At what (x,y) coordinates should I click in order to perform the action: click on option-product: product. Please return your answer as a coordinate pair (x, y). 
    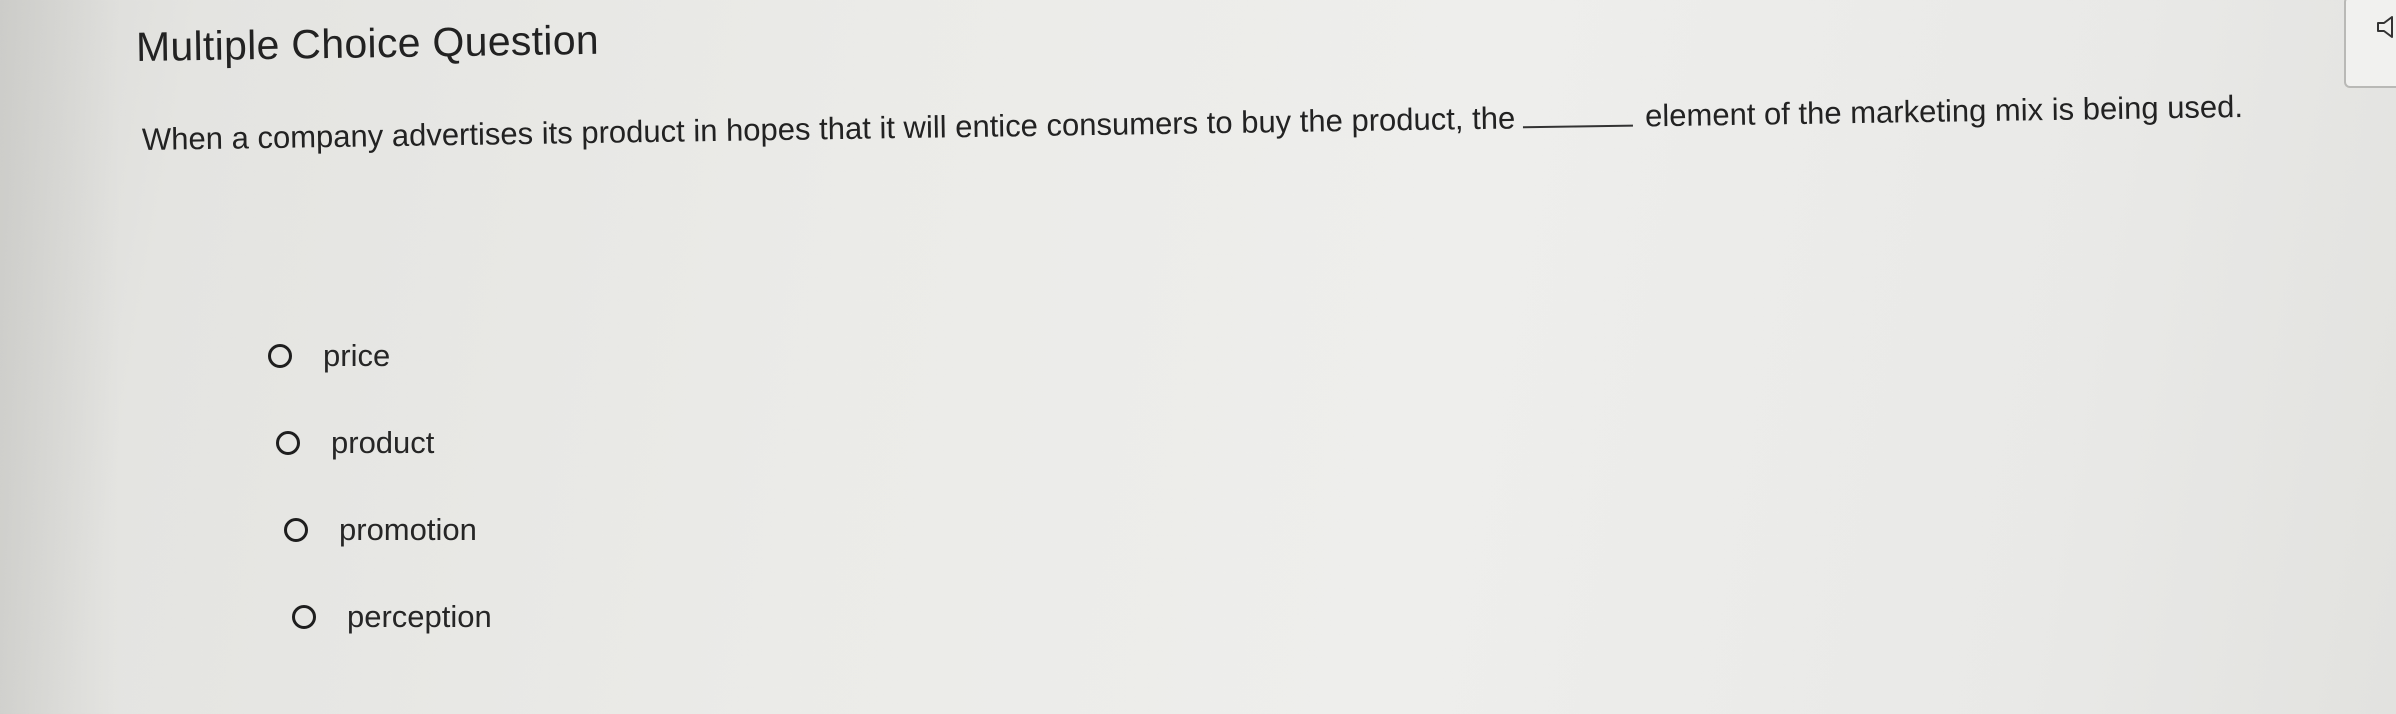
    Looking at the image, I should click on (355, 443).